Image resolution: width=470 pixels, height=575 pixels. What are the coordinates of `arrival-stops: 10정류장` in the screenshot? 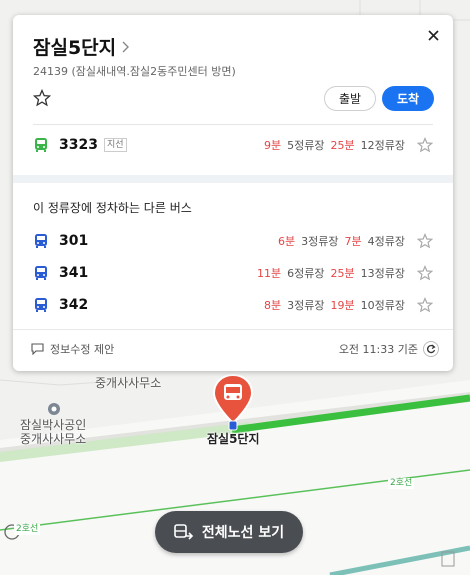 It's located at (382, 305).